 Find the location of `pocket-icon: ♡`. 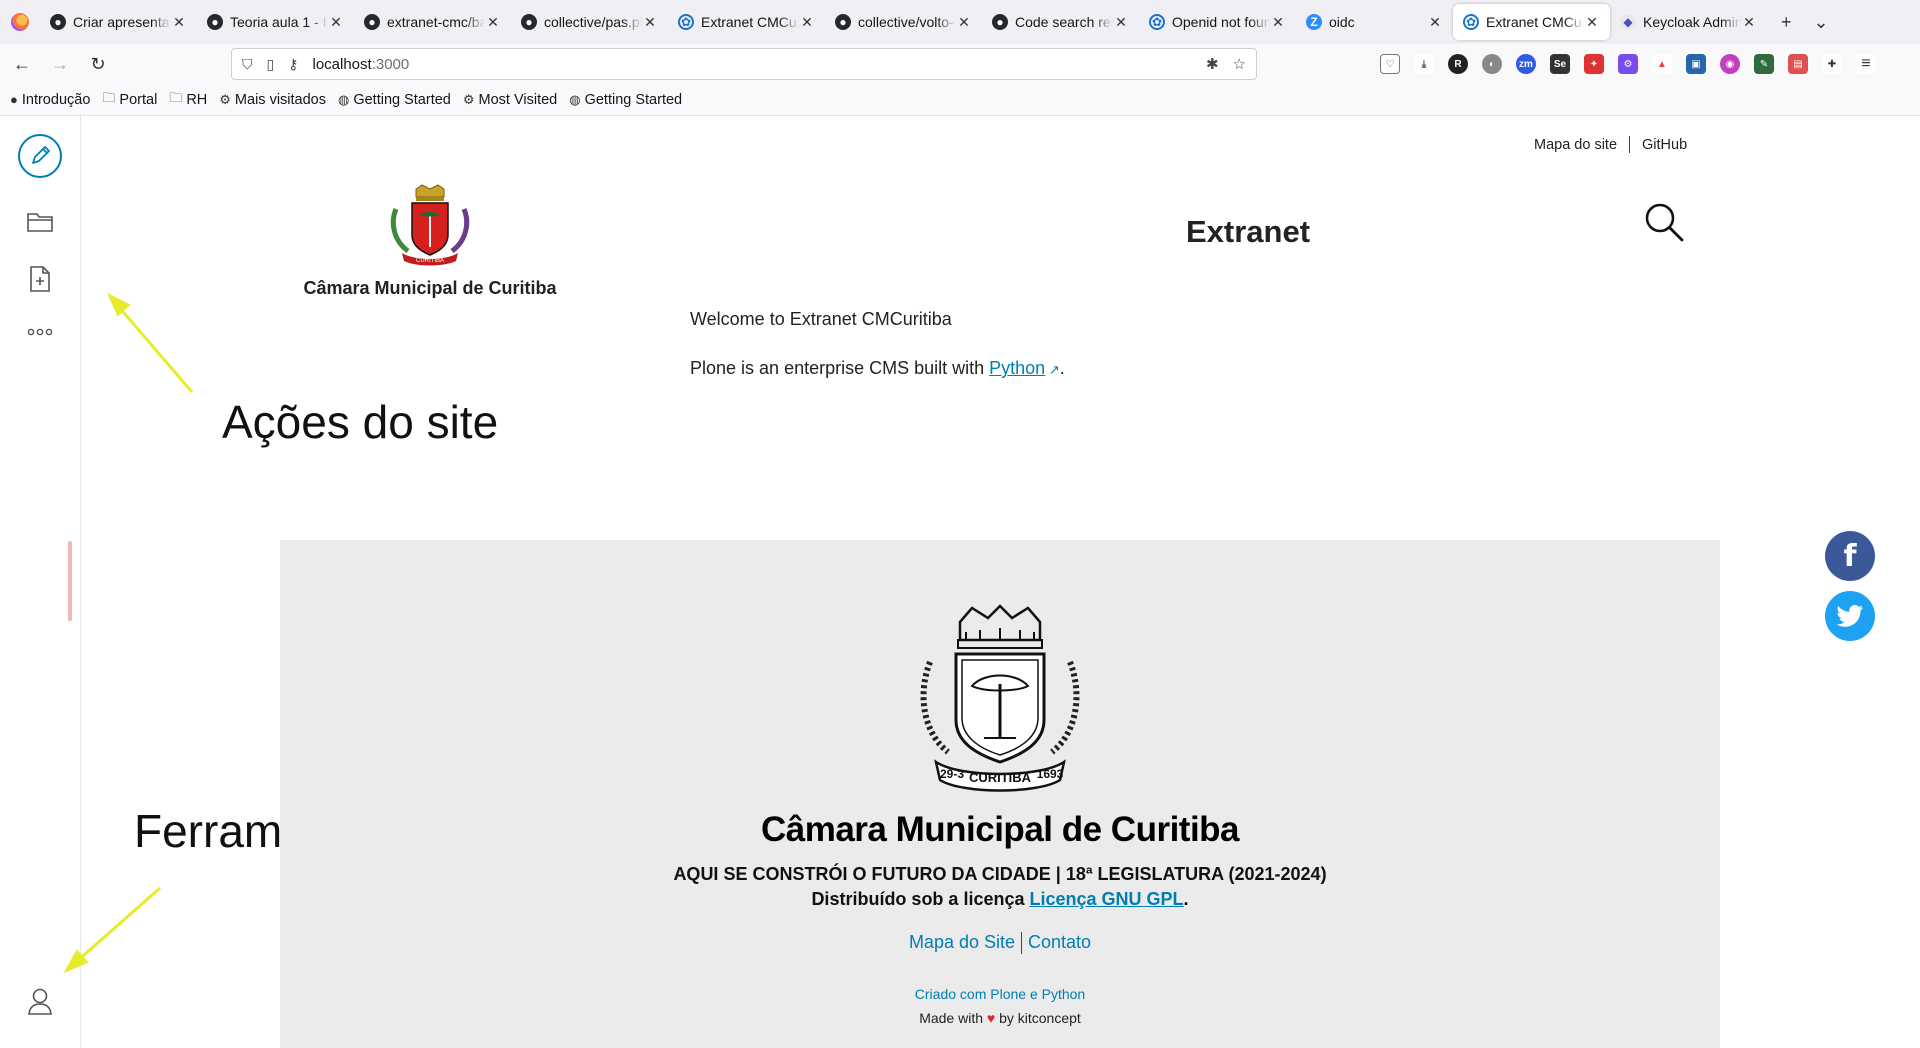

pocket-icon: ♡ is located at coordinates (1390, 64).